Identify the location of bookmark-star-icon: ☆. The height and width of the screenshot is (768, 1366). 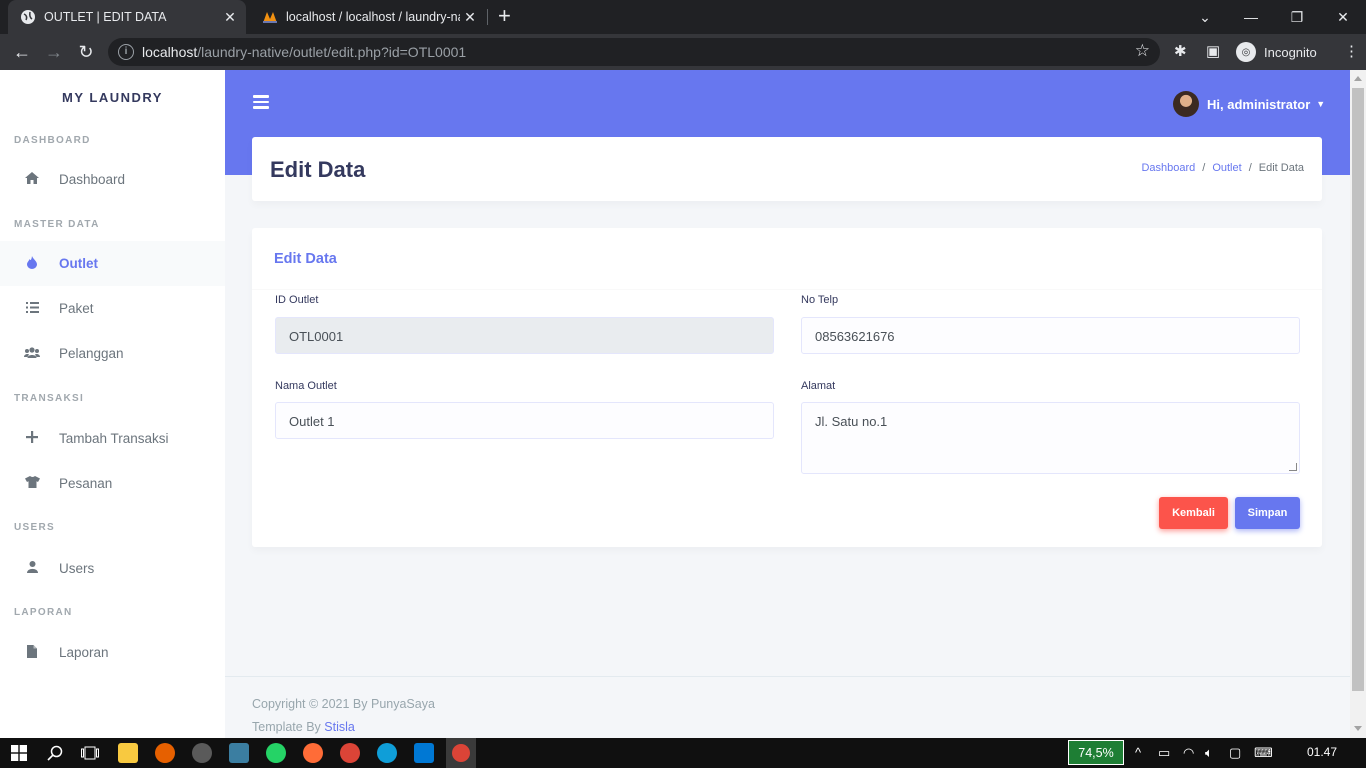
(1142, 51).